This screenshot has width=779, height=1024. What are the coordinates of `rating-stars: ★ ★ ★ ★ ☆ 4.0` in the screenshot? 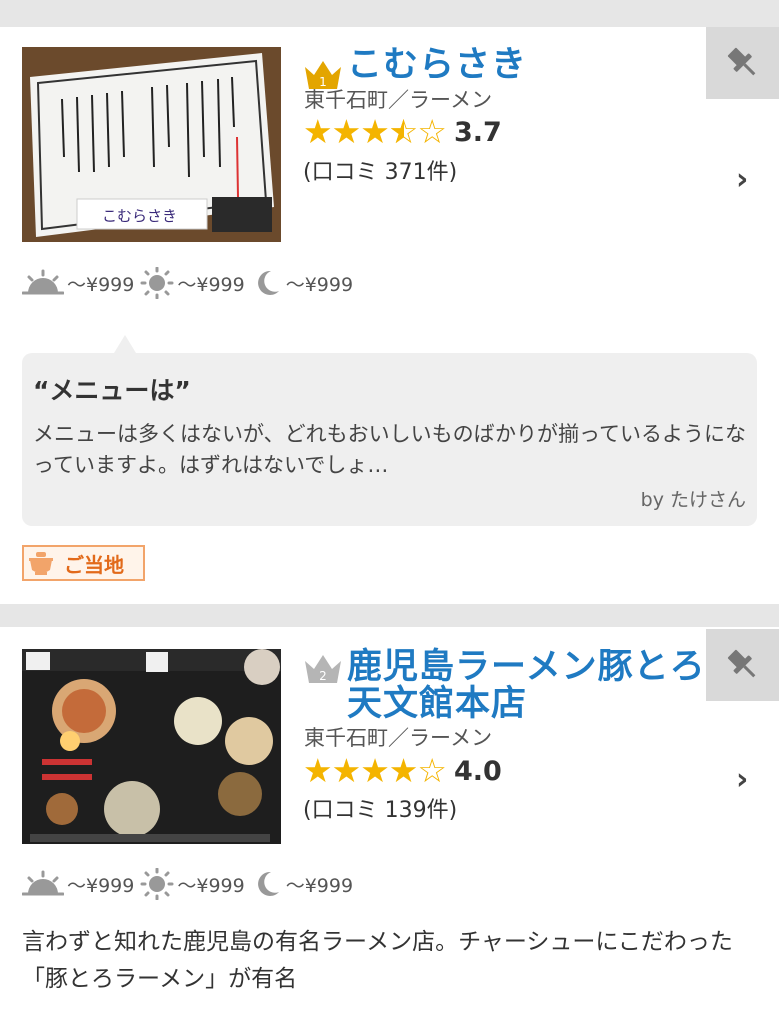 It's located at (402, 771).